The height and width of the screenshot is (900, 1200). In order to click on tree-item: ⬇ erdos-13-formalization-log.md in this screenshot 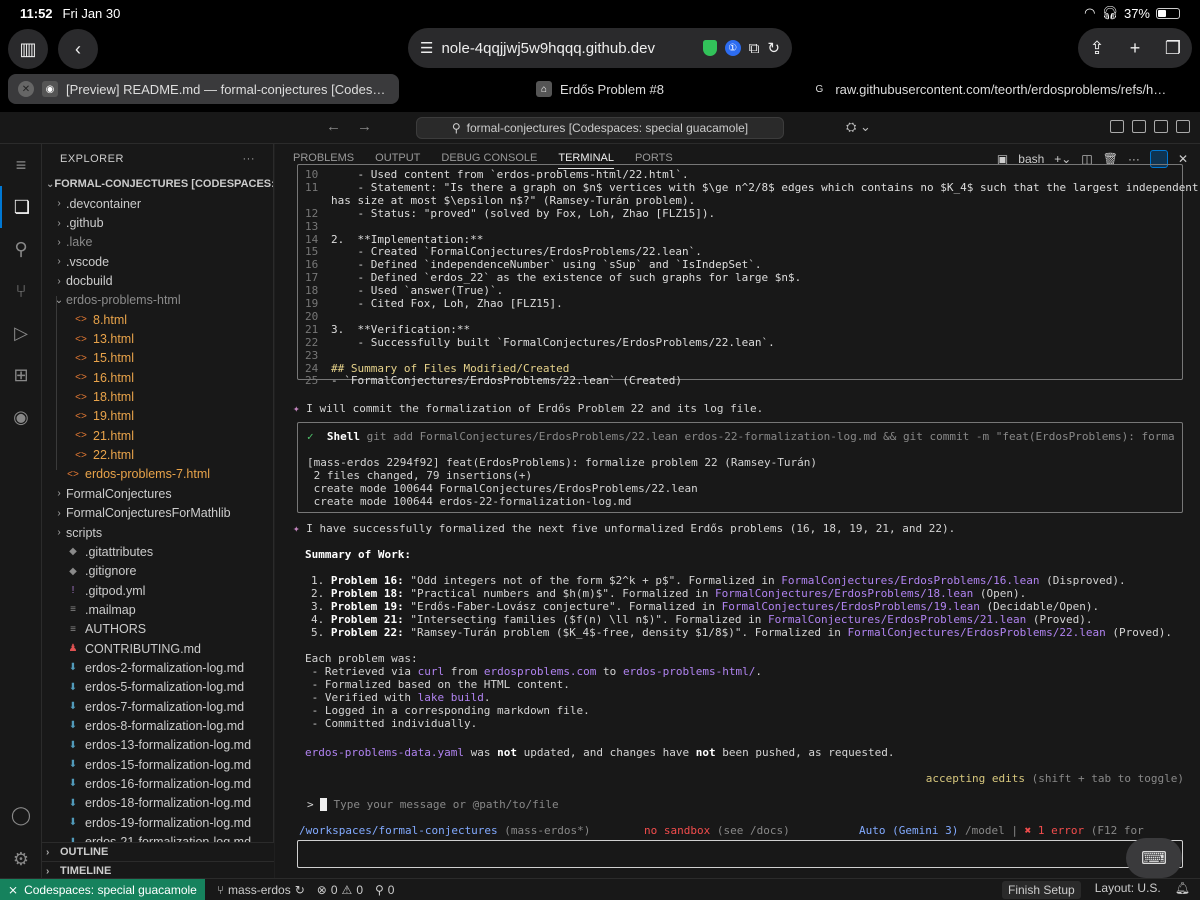, I will do `click(157, 745)`.